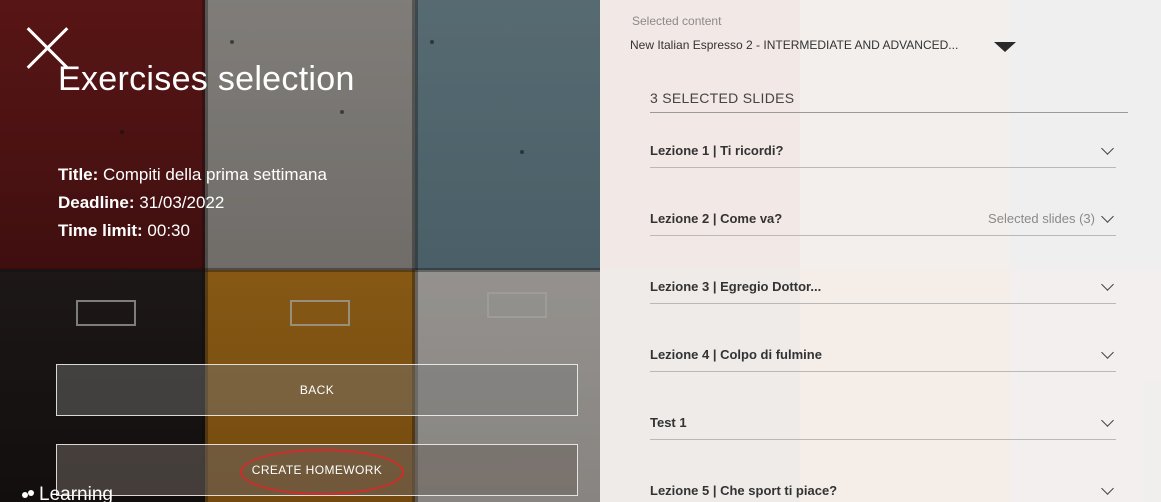 This screenshot has height=502, width=1161. Describe the element at coordinates (668, 422) in the screenshot. I see `lesson-name: Test 1` at that location.